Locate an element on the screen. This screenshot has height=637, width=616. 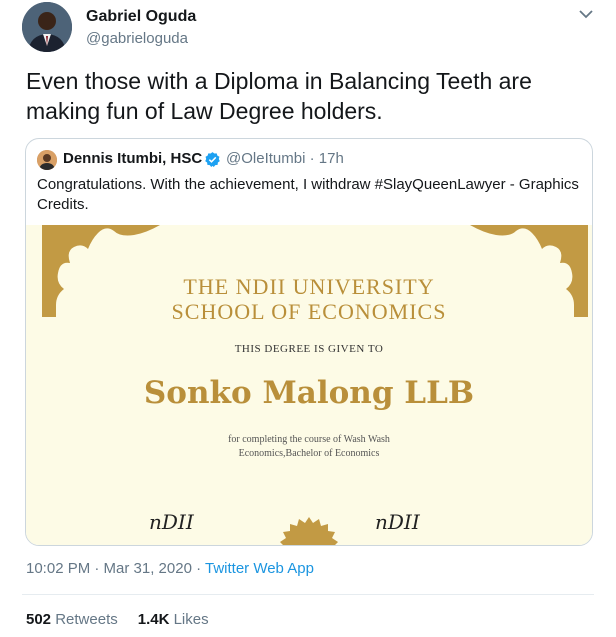
tweet-stats: 502 Retweets 1.4K Likes is located at coordinates (117, 619).